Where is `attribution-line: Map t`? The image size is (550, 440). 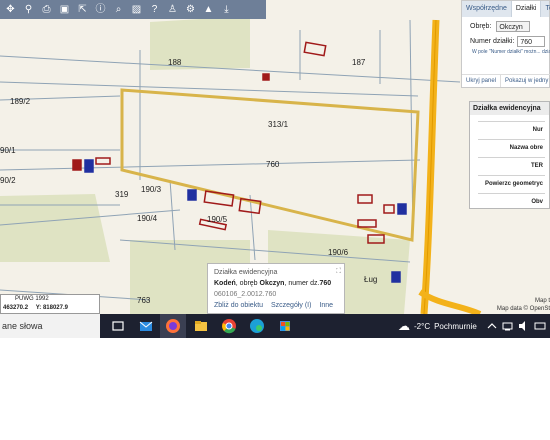 attribution-line: Map t is located at coordinates (542, 301).